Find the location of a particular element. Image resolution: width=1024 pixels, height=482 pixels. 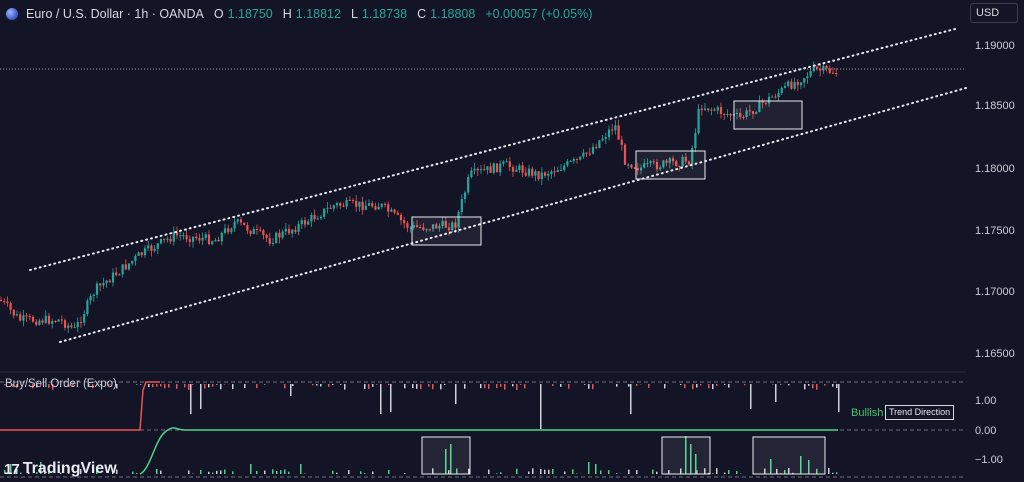

close-value: 1.18808 is located at coordinates (453, 14).